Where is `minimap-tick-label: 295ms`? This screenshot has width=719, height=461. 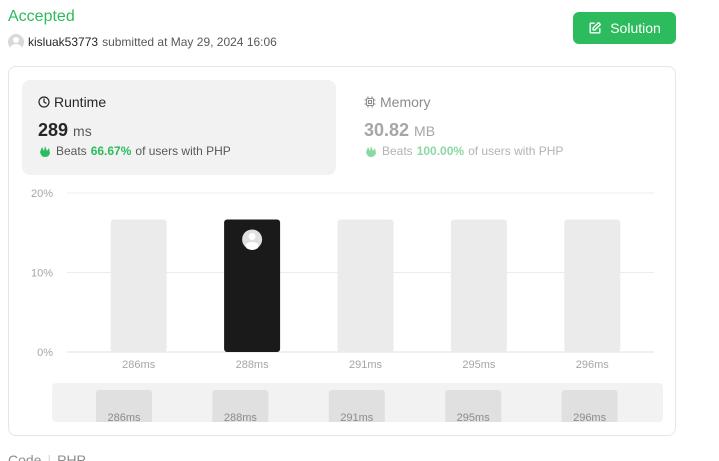
minimap-tick-label: 295ms is located at coordinates (474, 417).